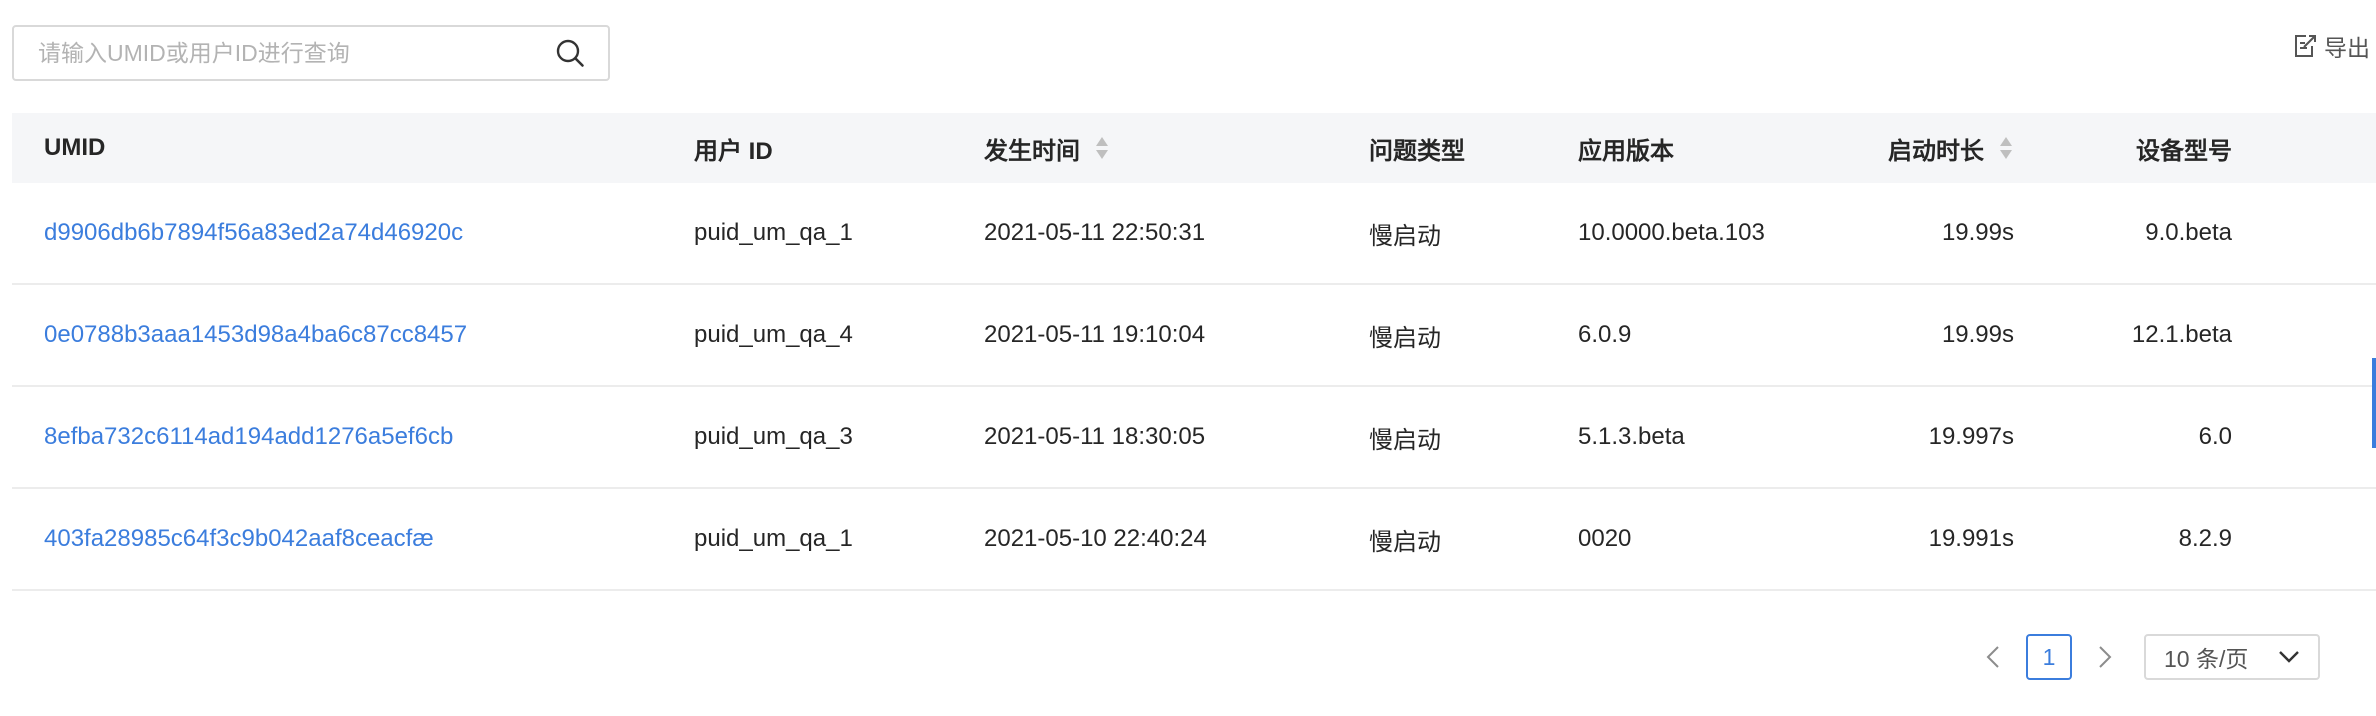 This screenshot has height=716, width=2376. I want to click on cell-user-id: puid_um_qa_3, so click(773, 436).